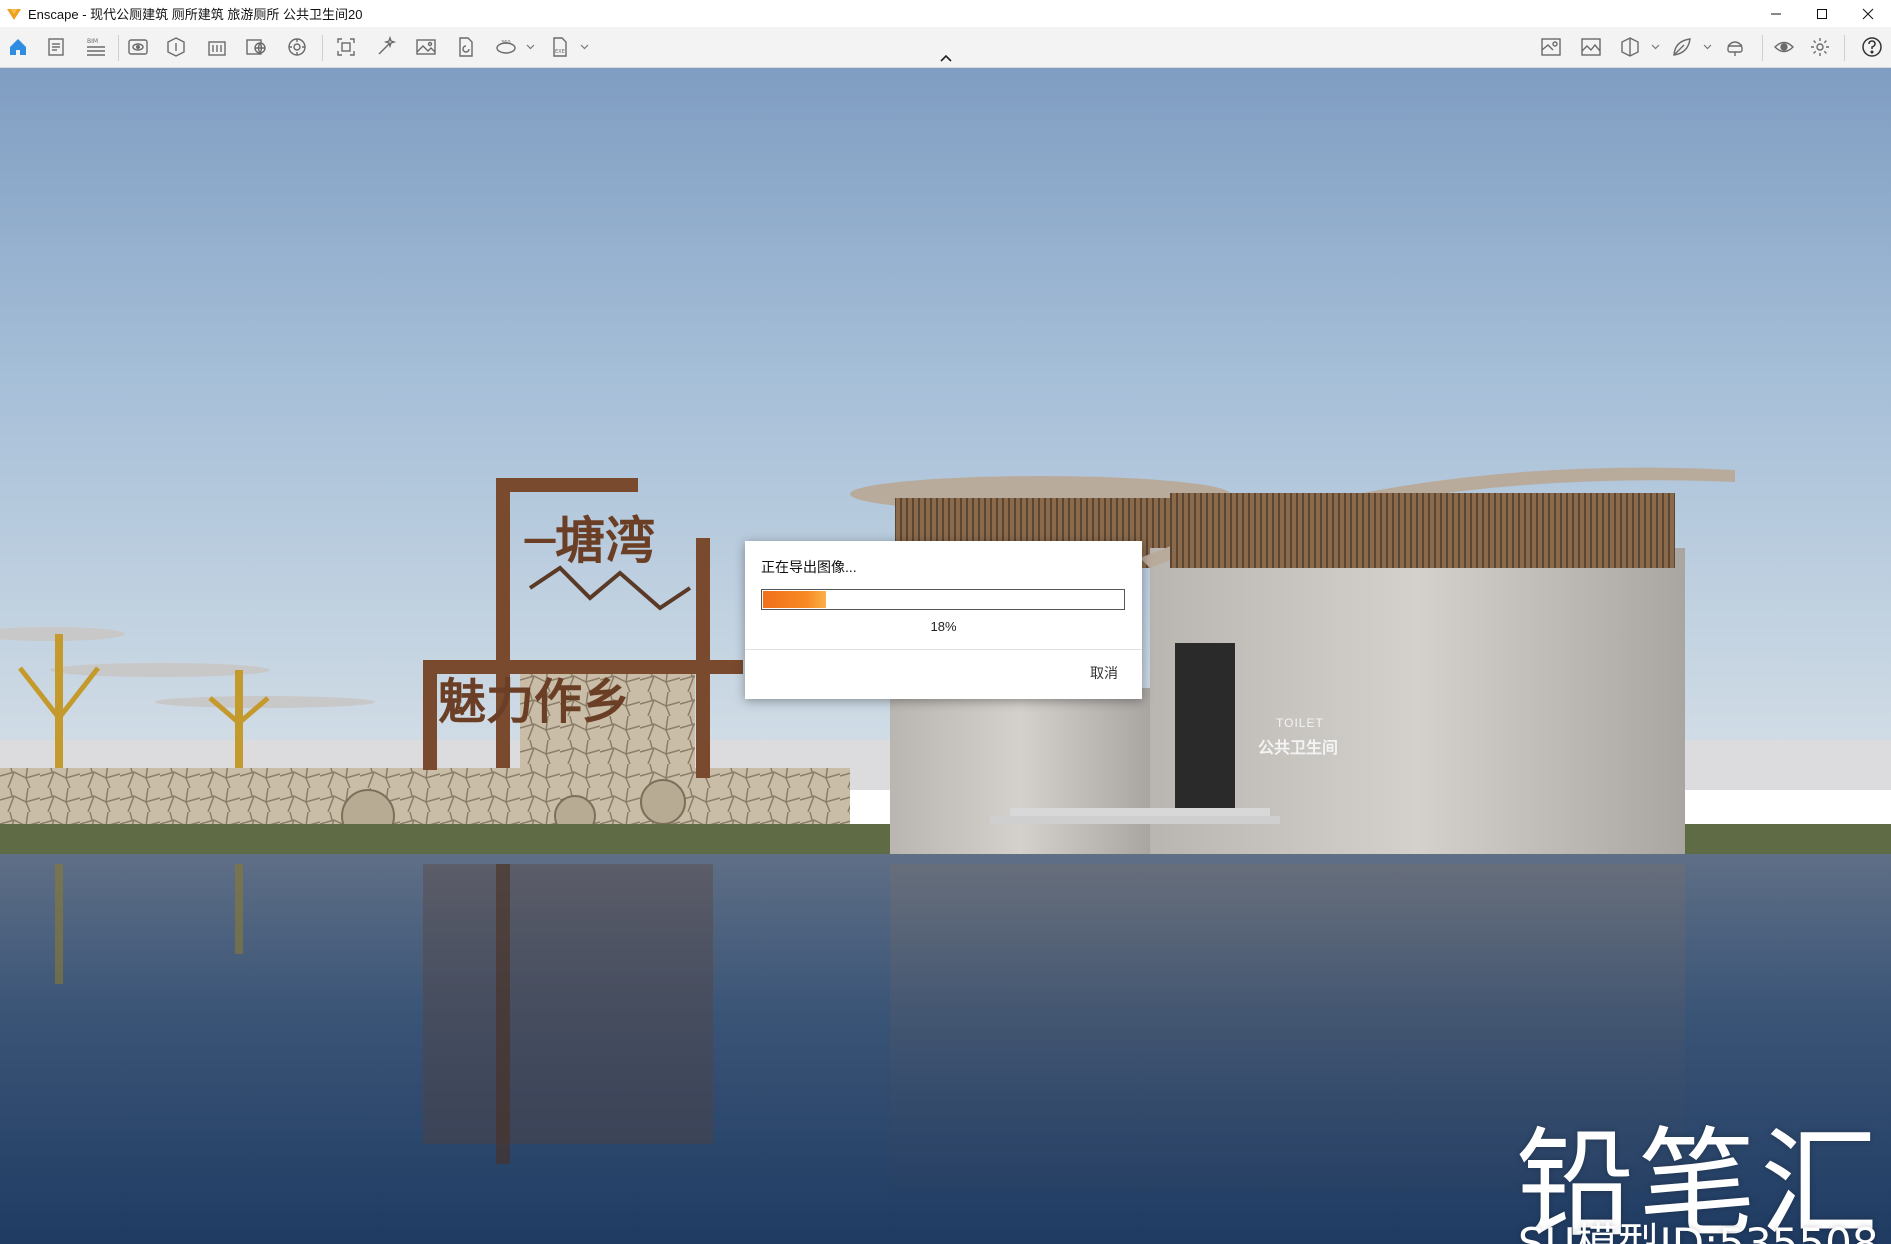 The width and height of the screenshot is (1891, 1244). I want to click on minimize-icon, so click(1776, 13).